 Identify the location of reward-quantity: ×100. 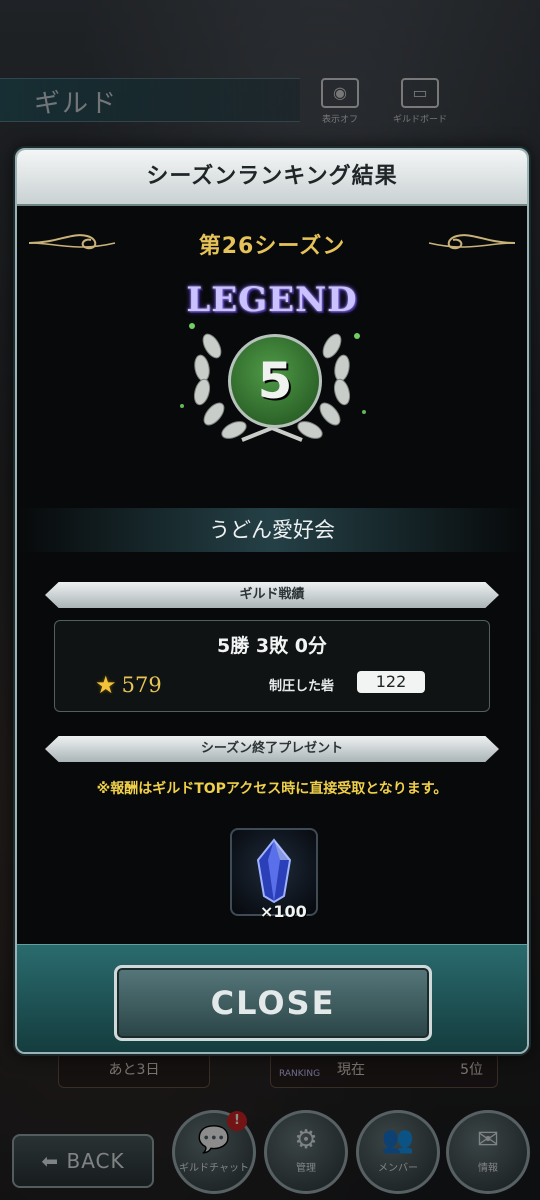
(283, 911).